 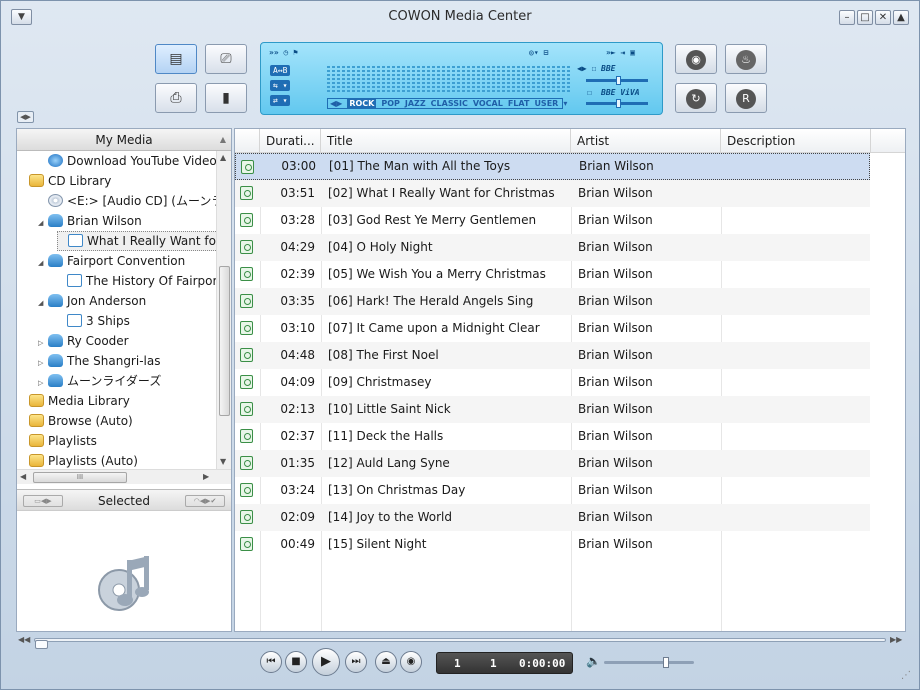 I want to click on table-row: 02:37 [11] Deck the Halls Brian Wilson, so click(x=552, y=436).